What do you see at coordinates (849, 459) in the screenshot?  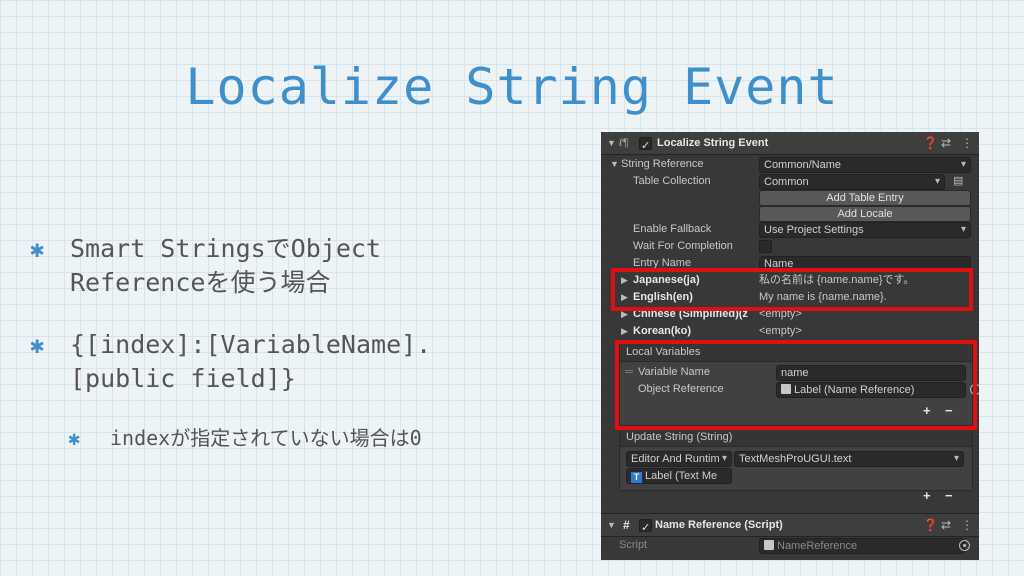 I see `function-dropdown: TextMeshProUGUI.text` at bounding box center [849, 459].